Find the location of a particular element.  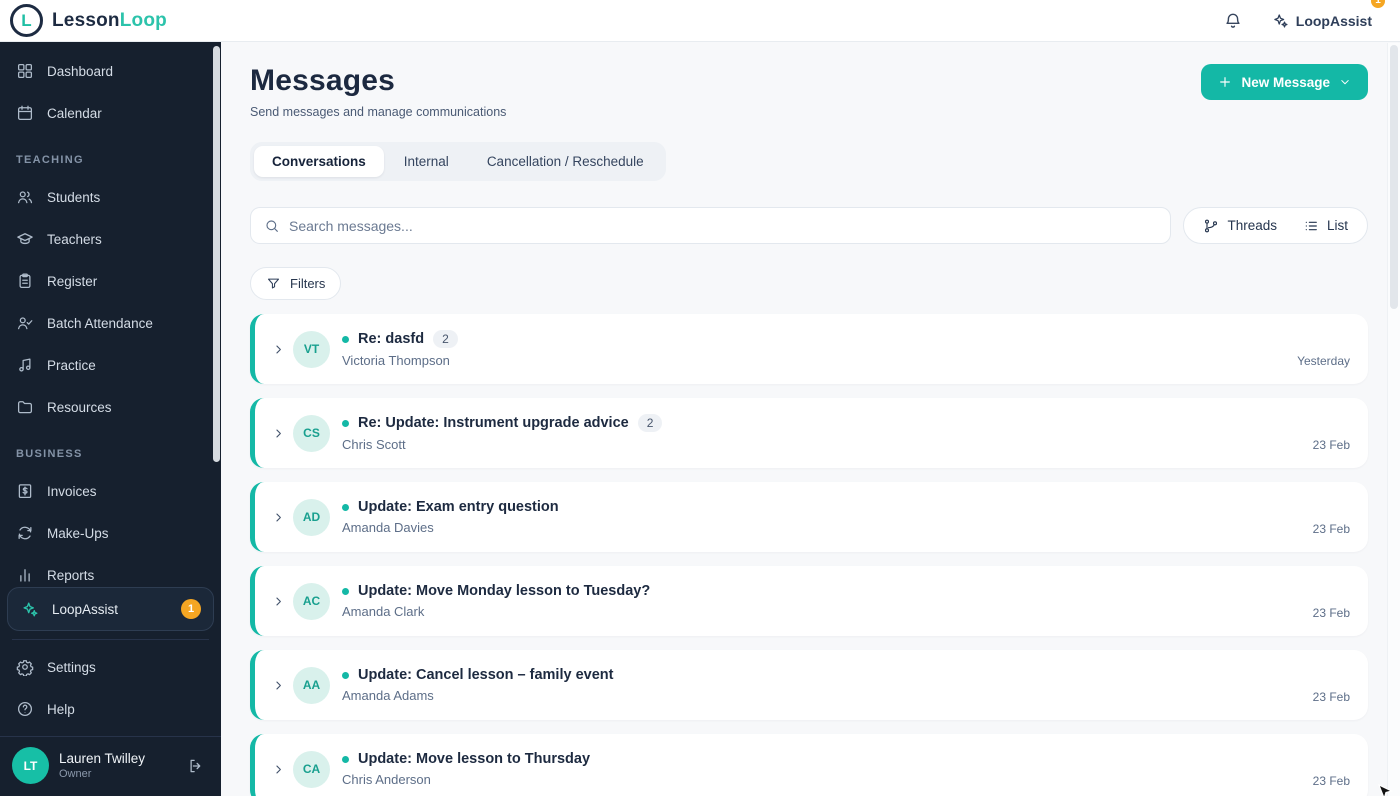

sidebar-item-label: Register is located at coordinates (72, 281).